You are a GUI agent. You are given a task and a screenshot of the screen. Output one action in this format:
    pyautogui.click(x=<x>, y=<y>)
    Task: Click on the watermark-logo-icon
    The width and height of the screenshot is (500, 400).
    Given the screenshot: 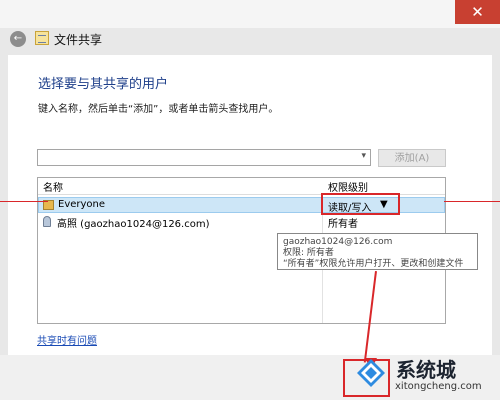 What is the action you would take?
    pyautogui.click(x=371, y=373)
    